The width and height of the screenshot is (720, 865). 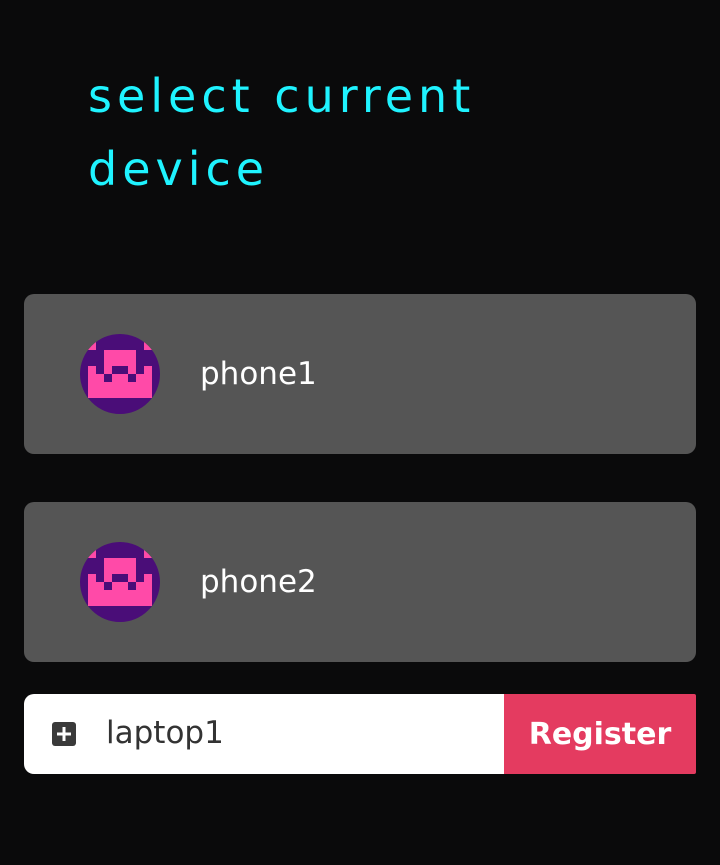 I want to click on plus-square-icon, so click(x=64, y=734).